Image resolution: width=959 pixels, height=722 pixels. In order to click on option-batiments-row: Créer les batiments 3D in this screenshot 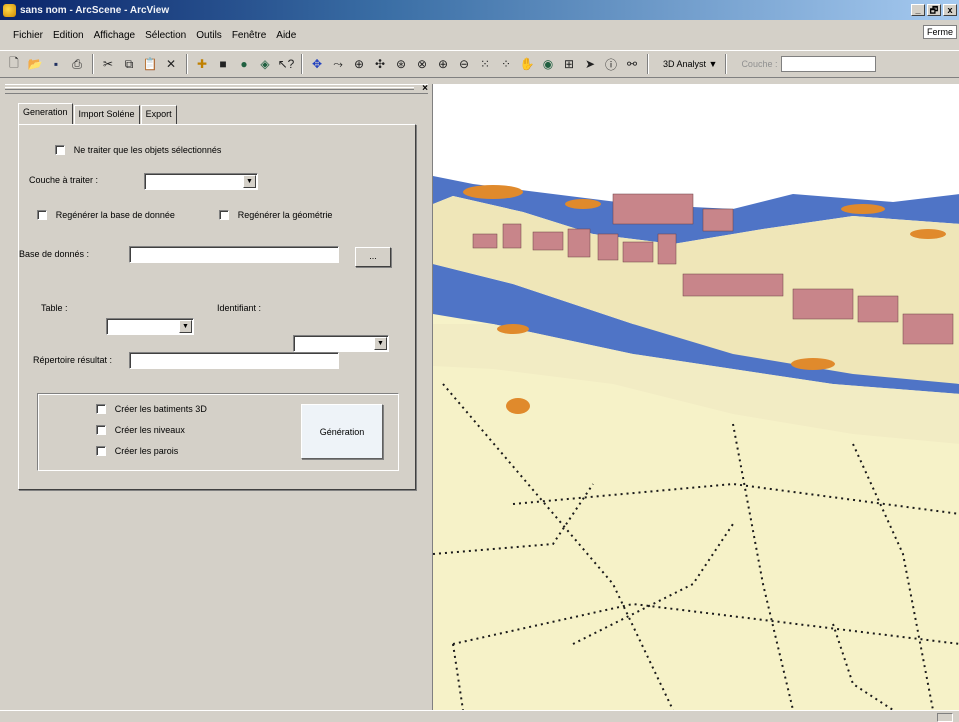, I will do `click(151, 409)`.